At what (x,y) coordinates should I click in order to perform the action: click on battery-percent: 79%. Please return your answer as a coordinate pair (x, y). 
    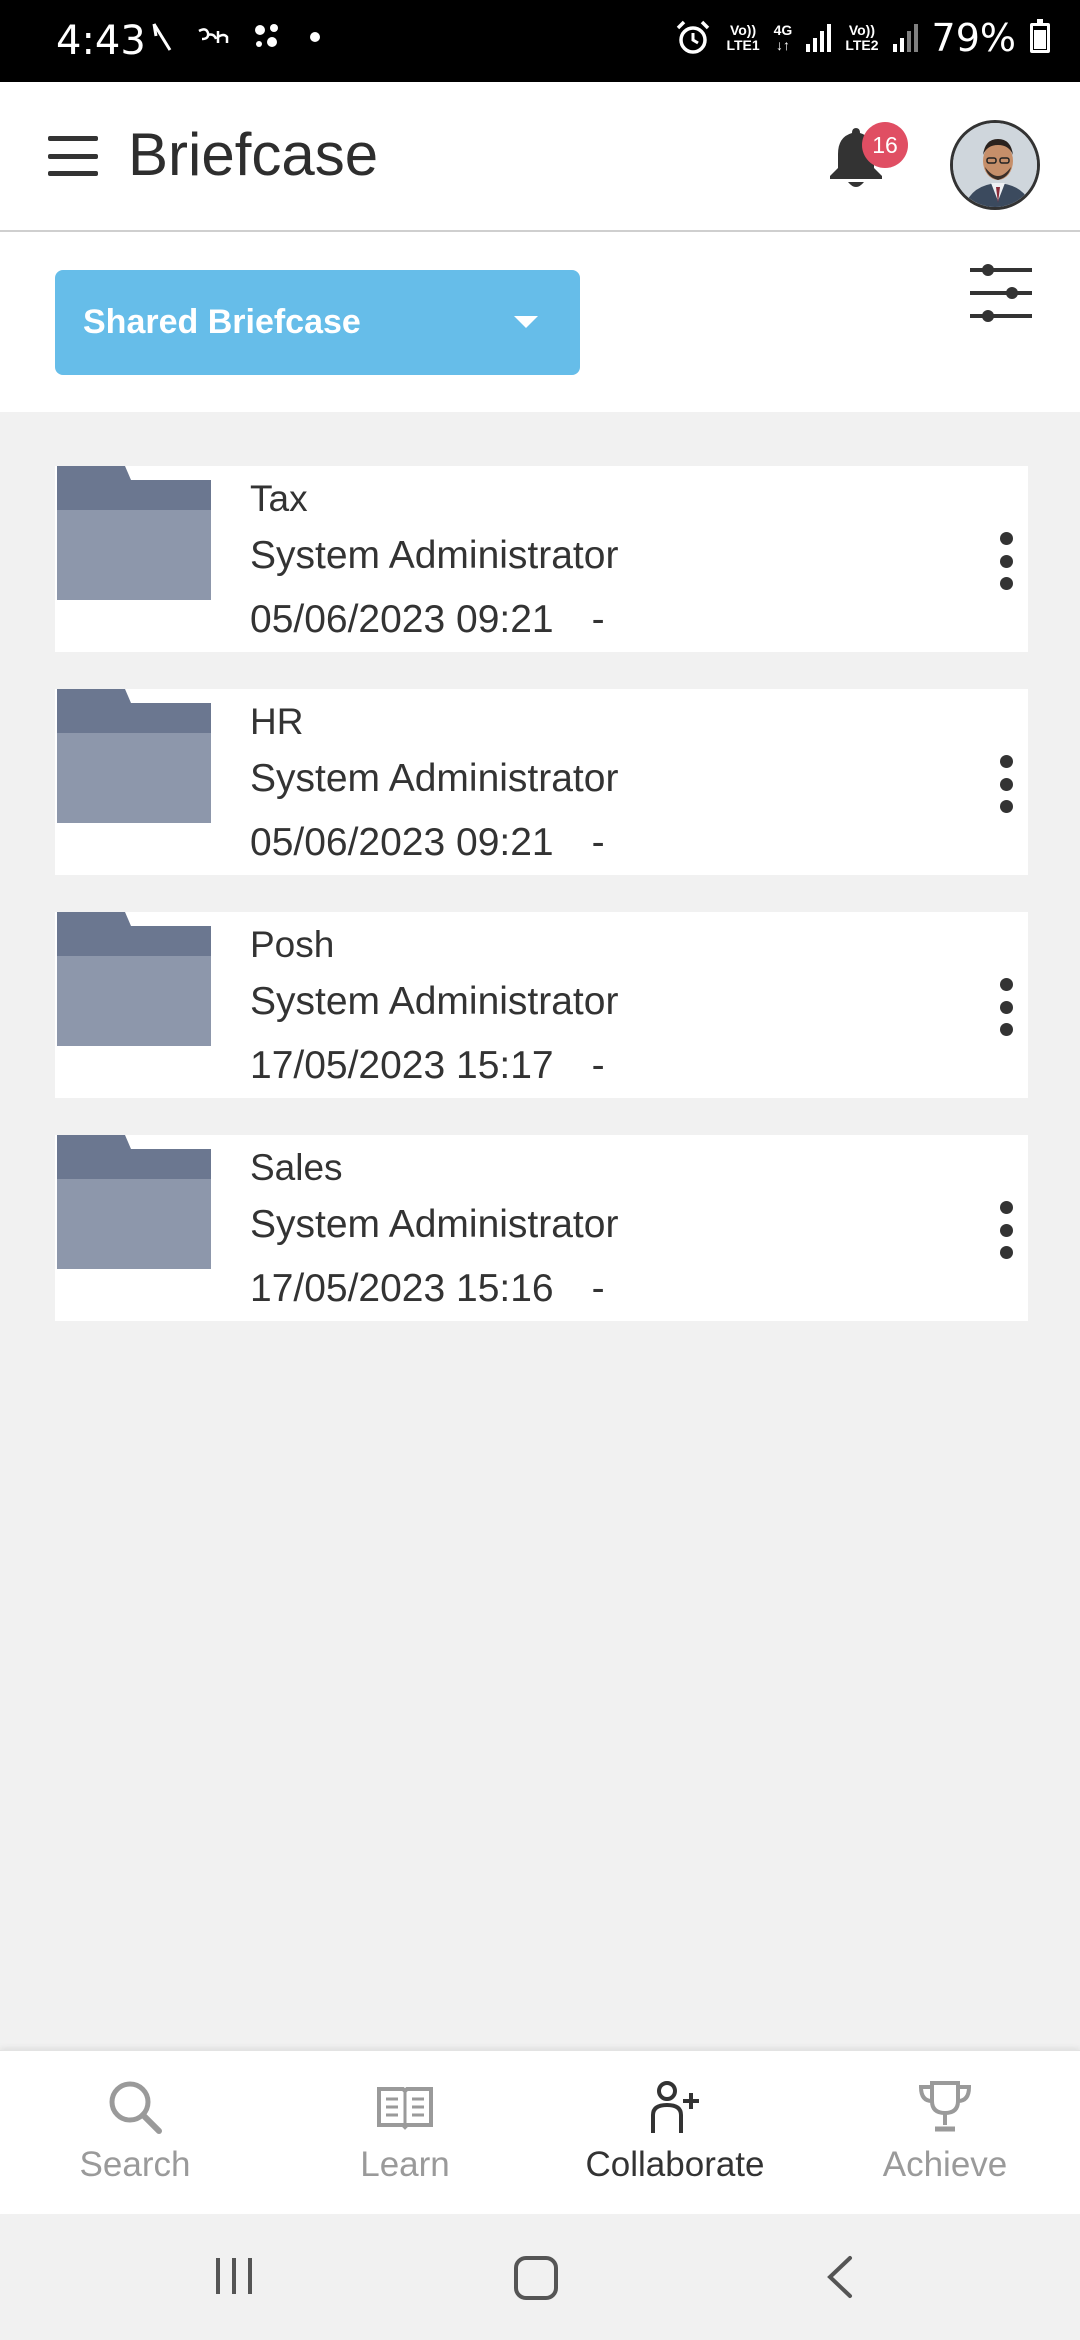
    Looking at the image, I should click on (973, 38).